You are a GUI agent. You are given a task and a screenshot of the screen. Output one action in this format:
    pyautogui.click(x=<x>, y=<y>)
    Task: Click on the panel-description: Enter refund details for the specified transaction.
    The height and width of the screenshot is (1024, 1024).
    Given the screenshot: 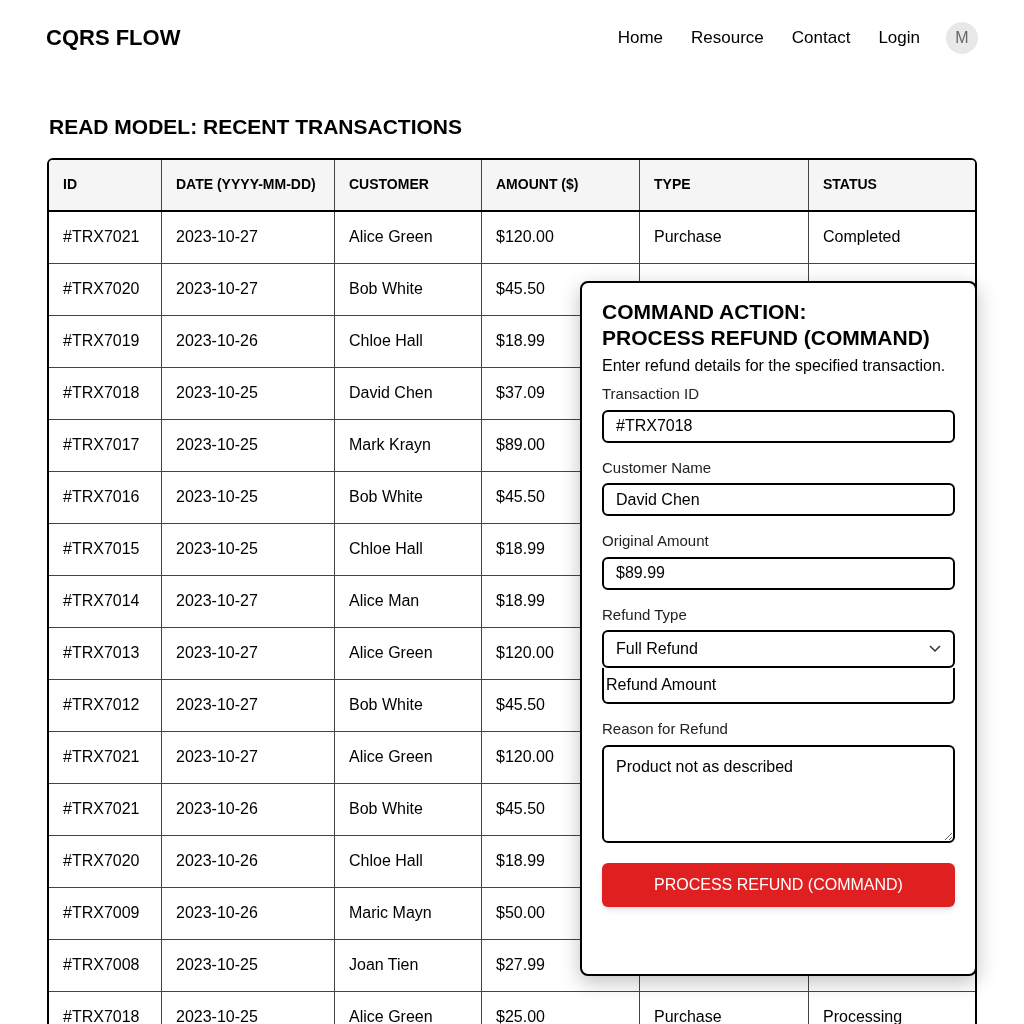 What is the action you would take?
    pyautogui.click(x=774, y=366)
    